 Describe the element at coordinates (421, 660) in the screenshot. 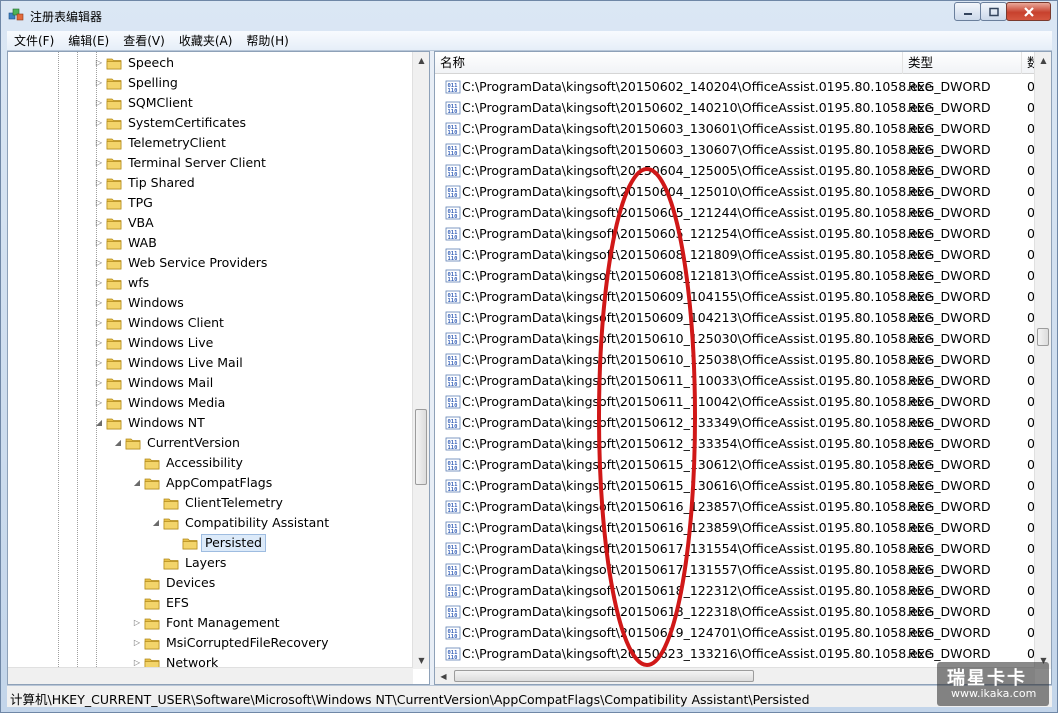

I see `scroll-down-icon: ▼` at that location.